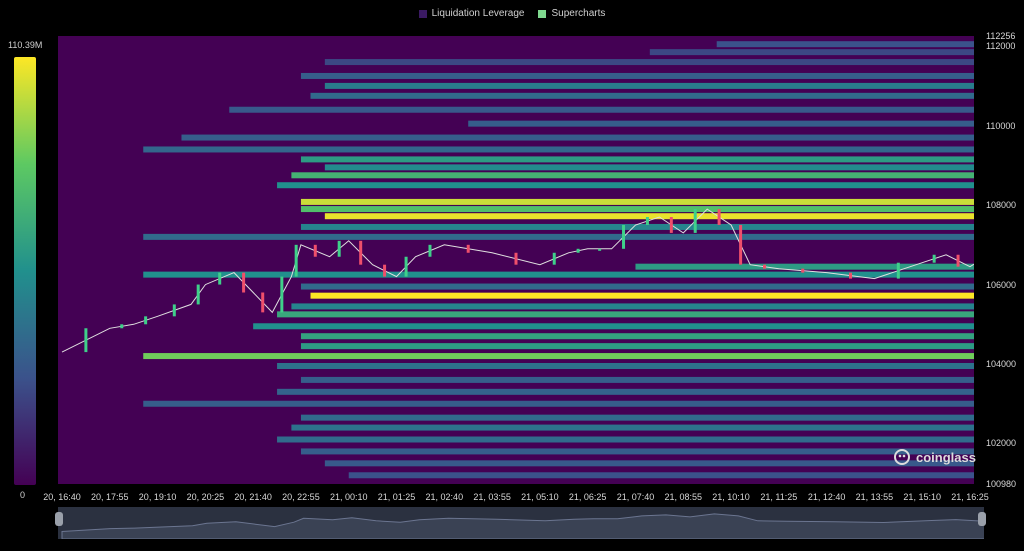 Image resolution: width=1024 pixels, height=551 pixels. I want to click on legend-swatch-supercharts, so click(542, 13).